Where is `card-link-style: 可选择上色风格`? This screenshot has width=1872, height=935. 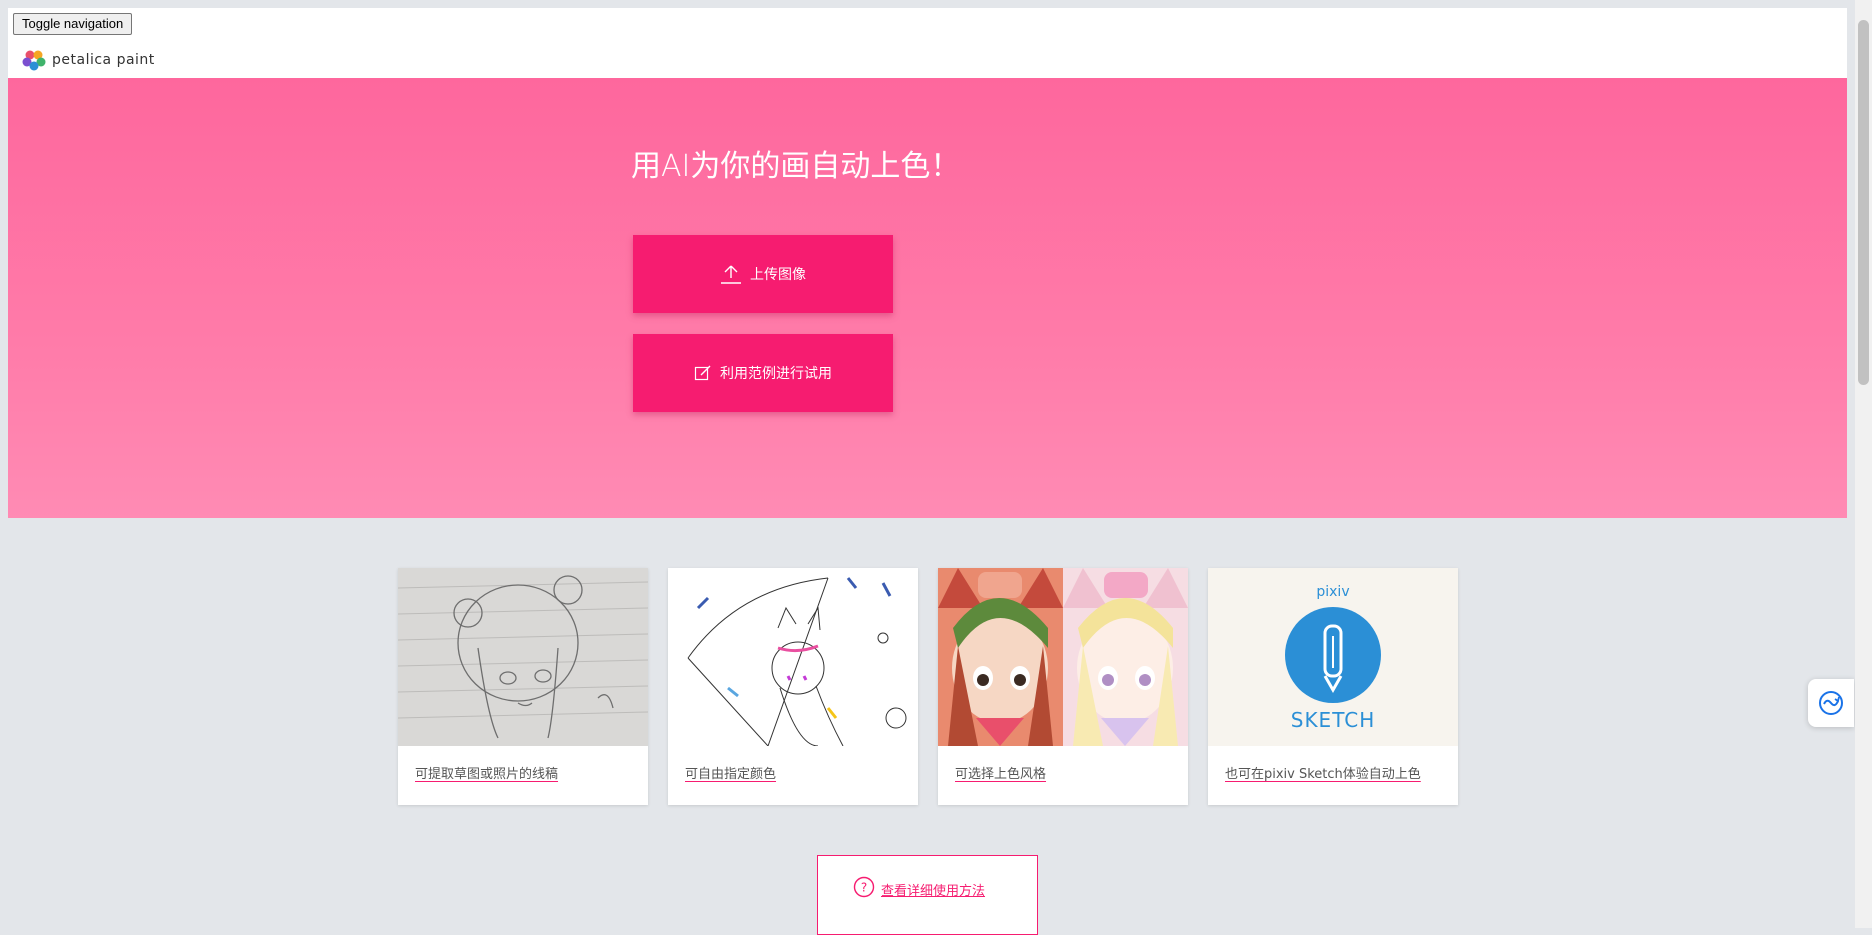
card-link-style: 可选择上色风格 is located at coordinates (1000, 772).